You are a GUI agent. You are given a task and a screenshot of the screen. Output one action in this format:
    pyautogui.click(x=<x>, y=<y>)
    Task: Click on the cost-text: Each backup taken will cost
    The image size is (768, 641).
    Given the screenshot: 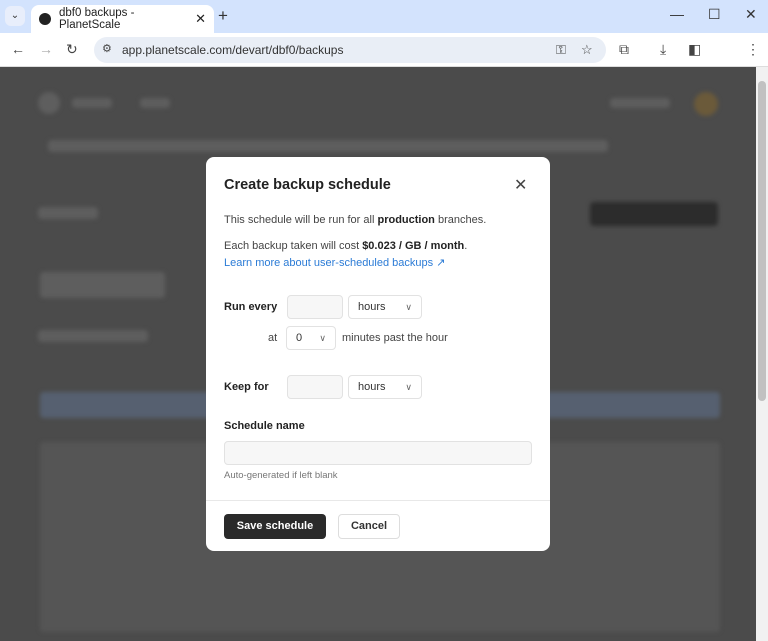 What is the action you would take?
    pyautogui.click(x=293, y=246)
    